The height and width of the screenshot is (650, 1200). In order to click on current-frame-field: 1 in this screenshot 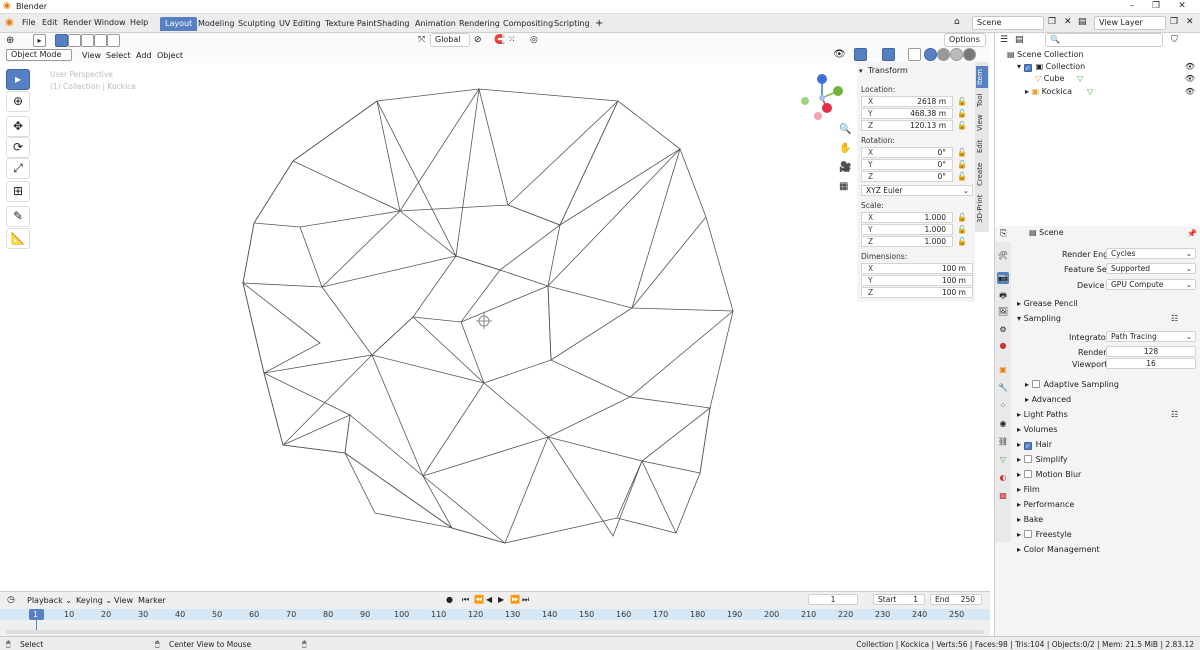, I will do `click(833, 599)`.